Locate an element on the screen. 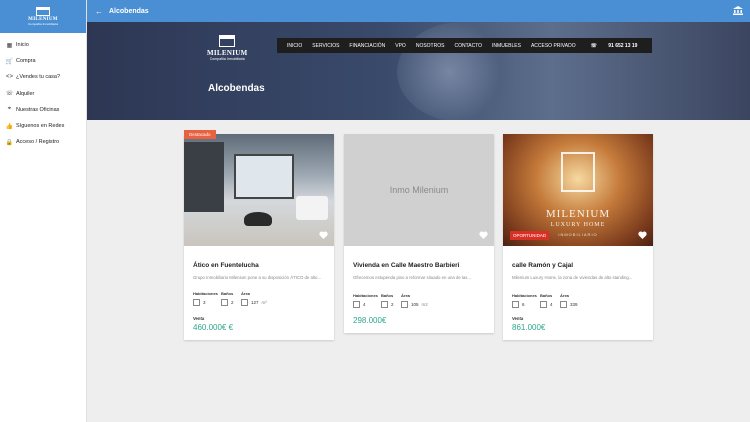  sidebar-header: MILENIUM Compañía Inmobiliaria is located at coordinates (43, 16).